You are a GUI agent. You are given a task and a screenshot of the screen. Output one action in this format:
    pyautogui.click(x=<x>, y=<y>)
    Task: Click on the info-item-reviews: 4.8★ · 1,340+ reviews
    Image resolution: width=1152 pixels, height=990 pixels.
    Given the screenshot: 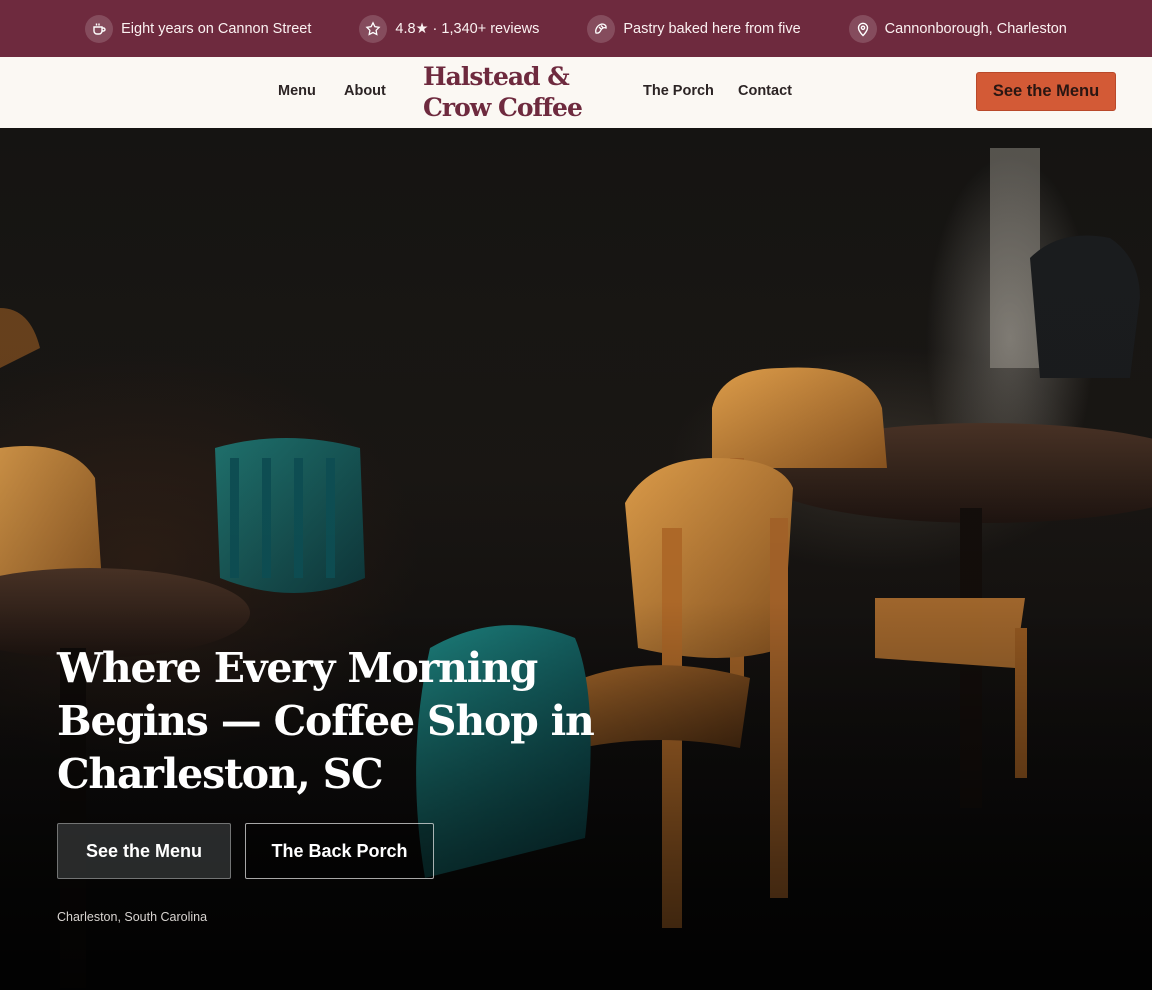 What is the action you would take?
    pyautogui.click(x=449, y=28)
    